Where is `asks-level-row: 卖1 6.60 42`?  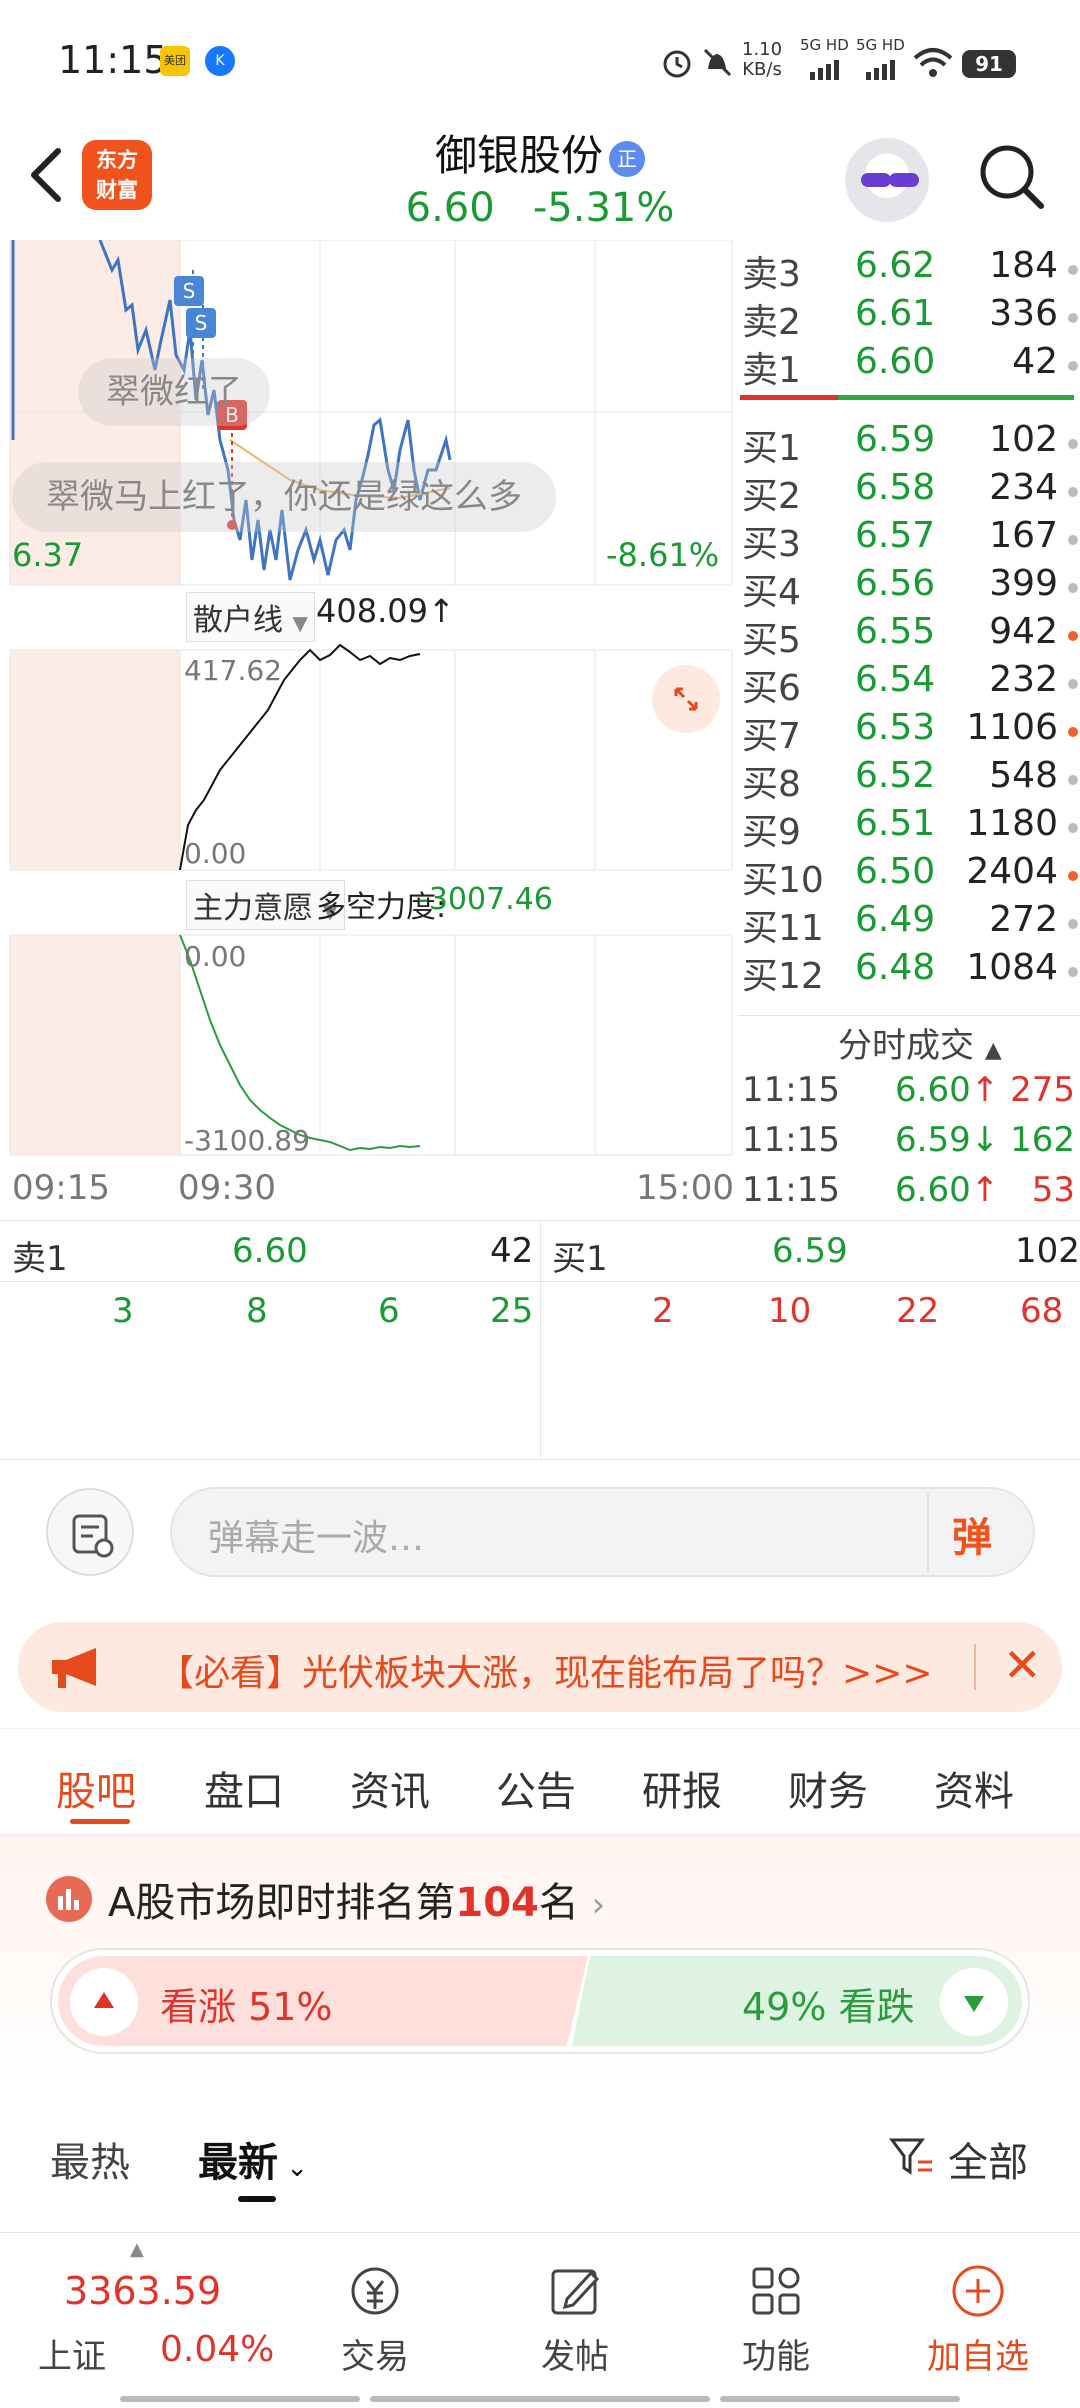
asks-level-row: 卖1 6.60 42 is located at coordinates (910, 366).